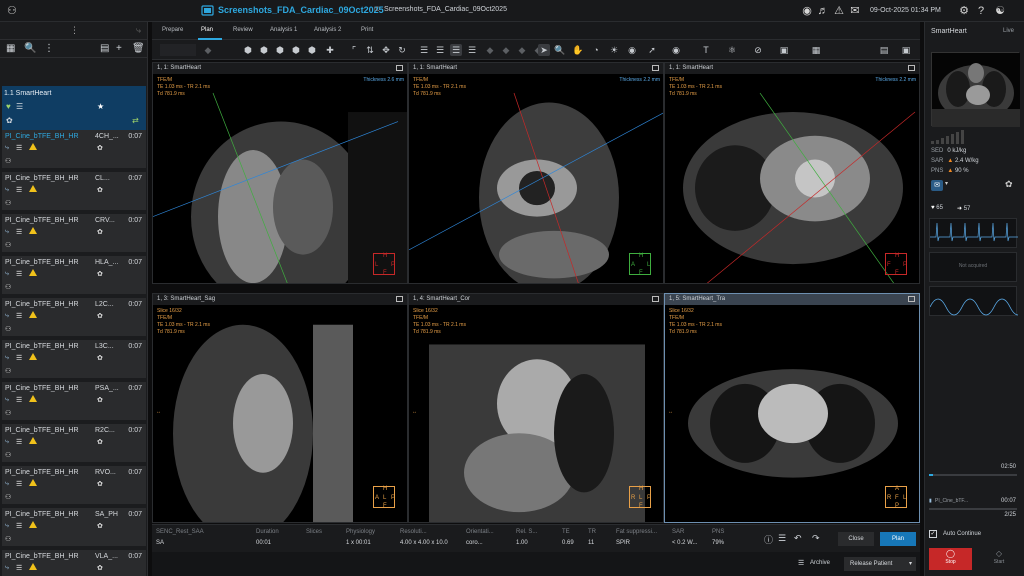 The image size is (1024, 576). Describe the element at coordinates (975, 89) in the screenshot. I see `live-thumbnail` at that location.